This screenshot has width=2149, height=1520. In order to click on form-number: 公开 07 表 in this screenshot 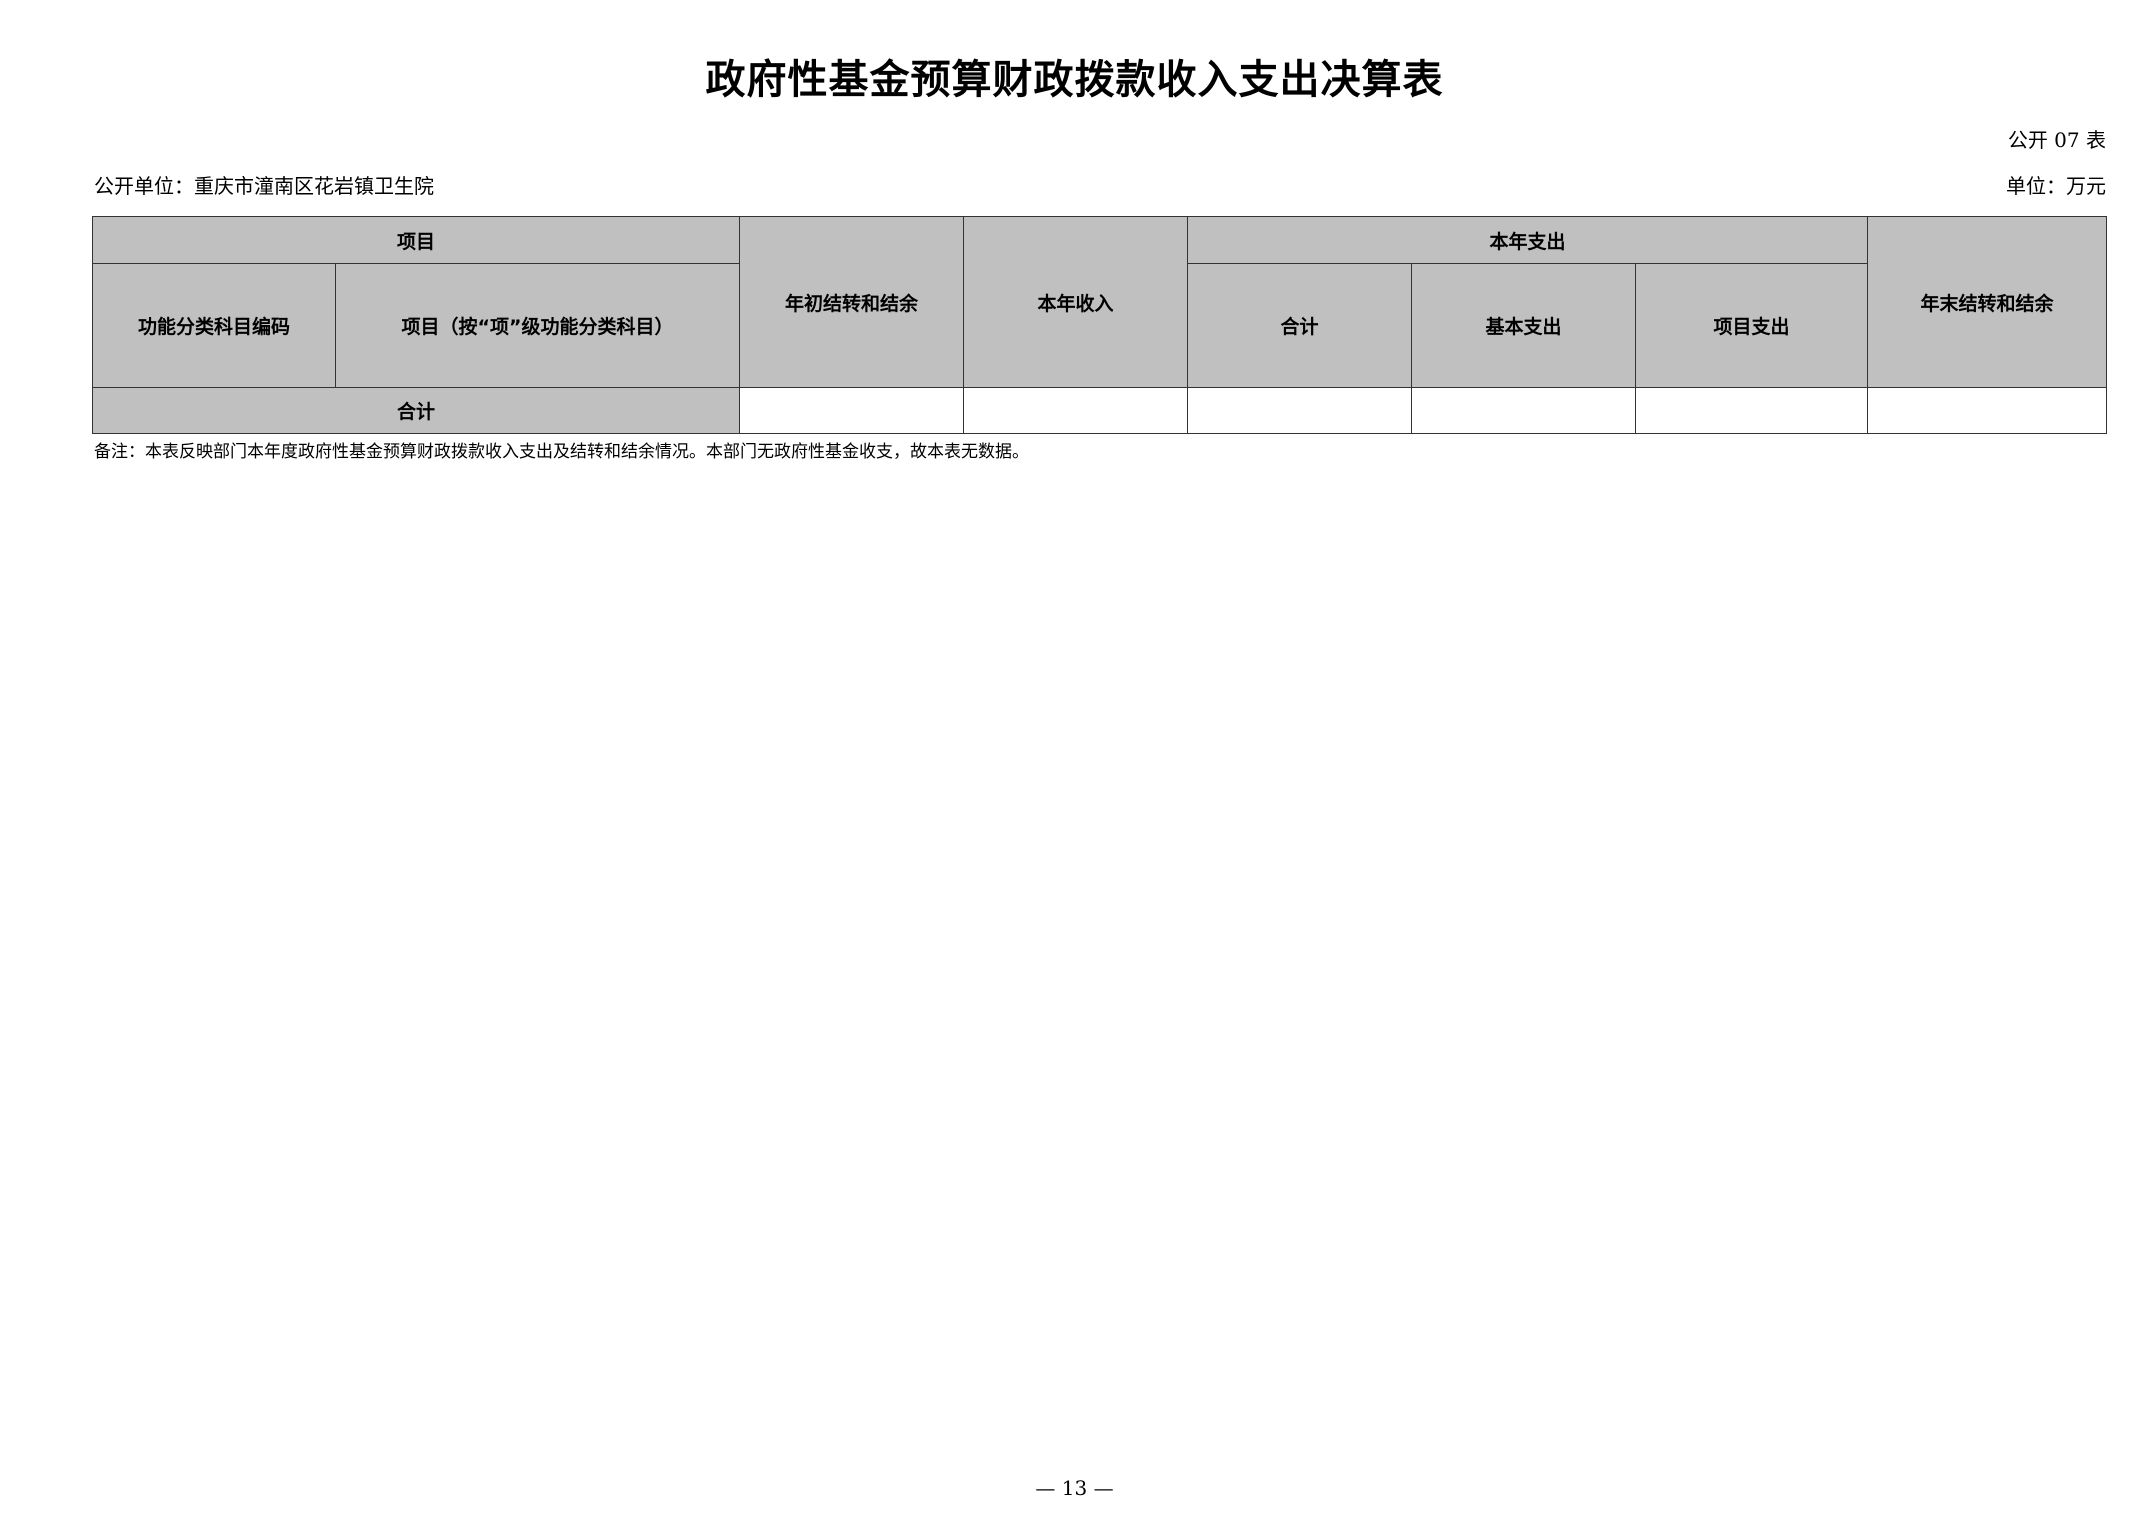, I will do `click(2056, 140)`.